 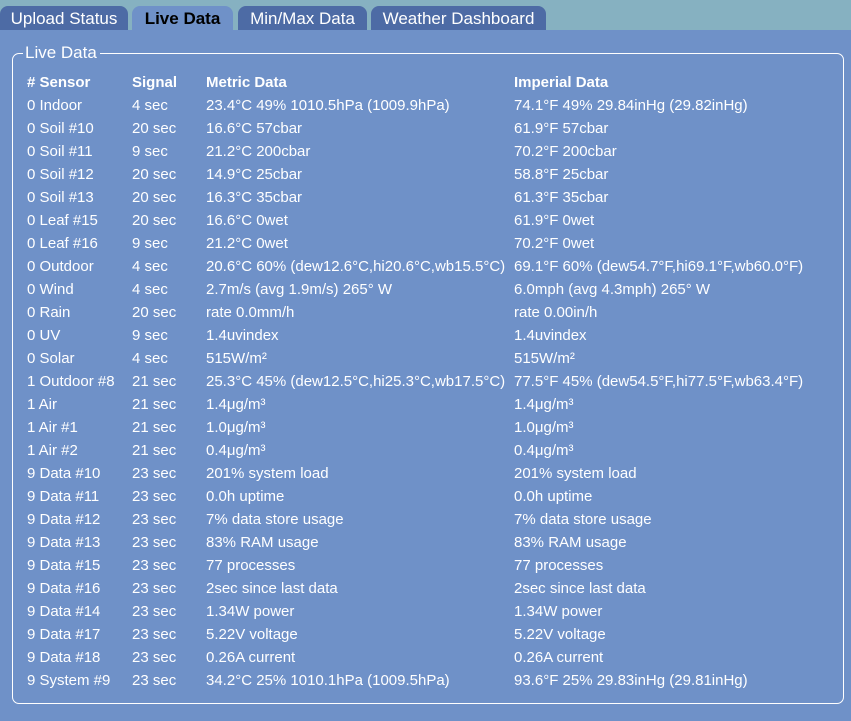 What do you see at coordinates (60, 174) in the screenshot?
I see `cell-sensor: 0 Soil #12` at bounding box center [60, 174].